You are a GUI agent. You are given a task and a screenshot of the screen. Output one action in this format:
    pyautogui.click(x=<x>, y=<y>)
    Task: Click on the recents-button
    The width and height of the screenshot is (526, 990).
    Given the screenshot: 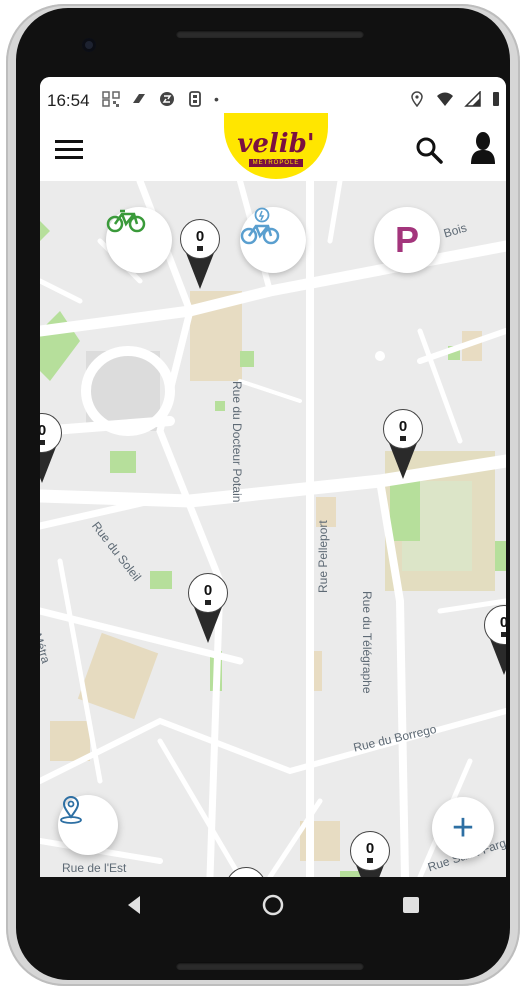 What is the action you would take?
    pyautogui.click(x=411, y=907)
    